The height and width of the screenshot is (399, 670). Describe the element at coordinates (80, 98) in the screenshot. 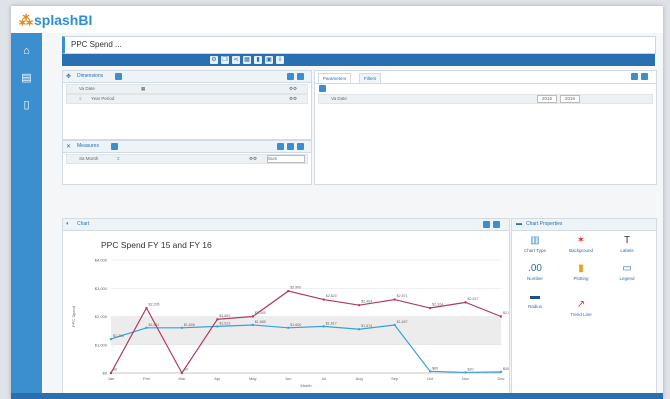

I see `dimension-type-icon: ≡` at that location.